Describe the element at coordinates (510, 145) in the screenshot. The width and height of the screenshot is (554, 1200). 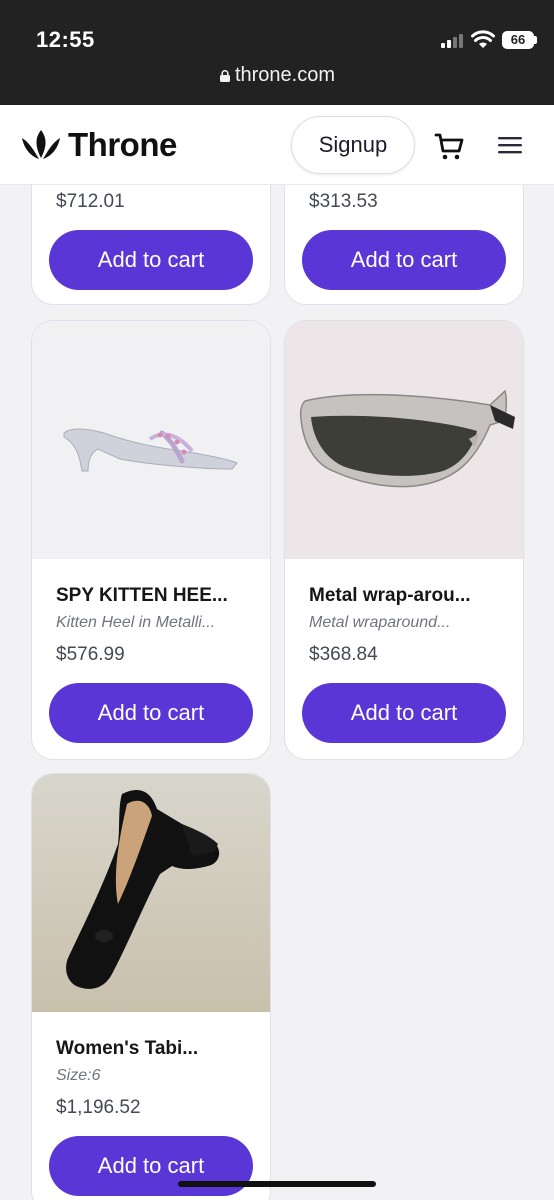
I see `hamburger-menu-icon` at that location.